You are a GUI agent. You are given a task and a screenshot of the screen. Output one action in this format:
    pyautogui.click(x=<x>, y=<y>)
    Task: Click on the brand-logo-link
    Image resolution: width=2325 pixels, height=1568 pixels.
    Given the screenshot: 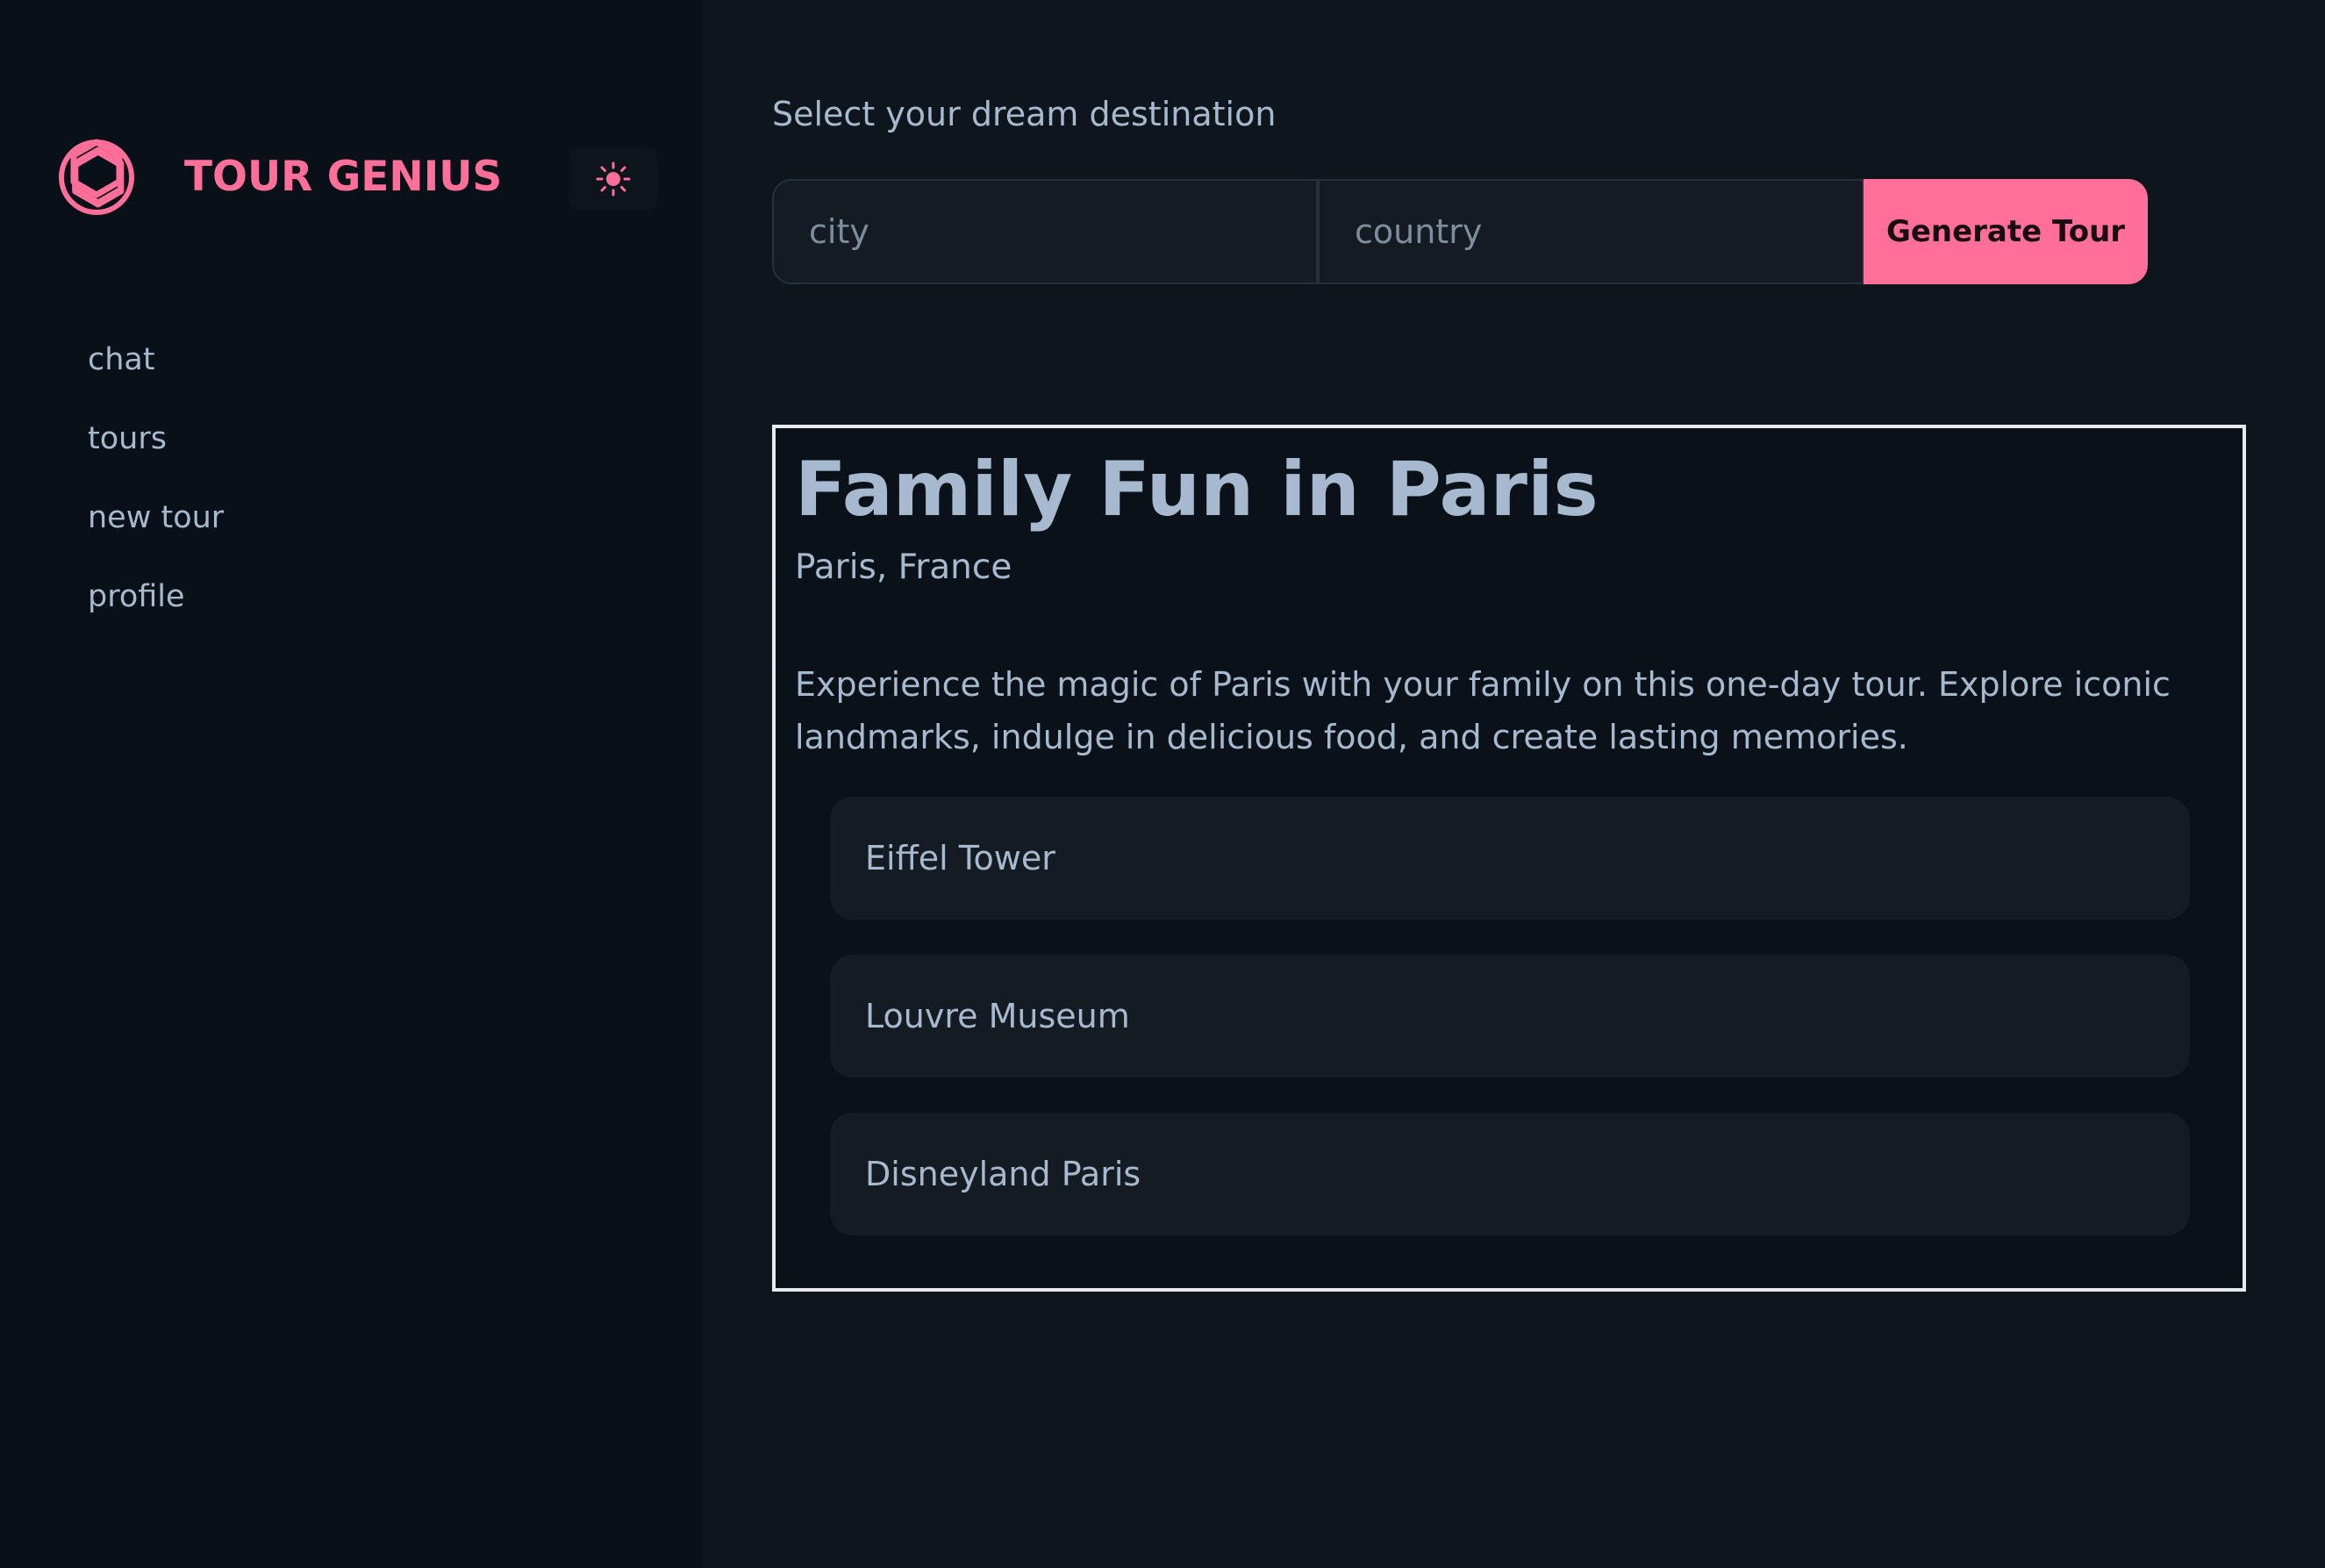 What is the action you would take?
    pyautogui.click(x=97, y=177)
    